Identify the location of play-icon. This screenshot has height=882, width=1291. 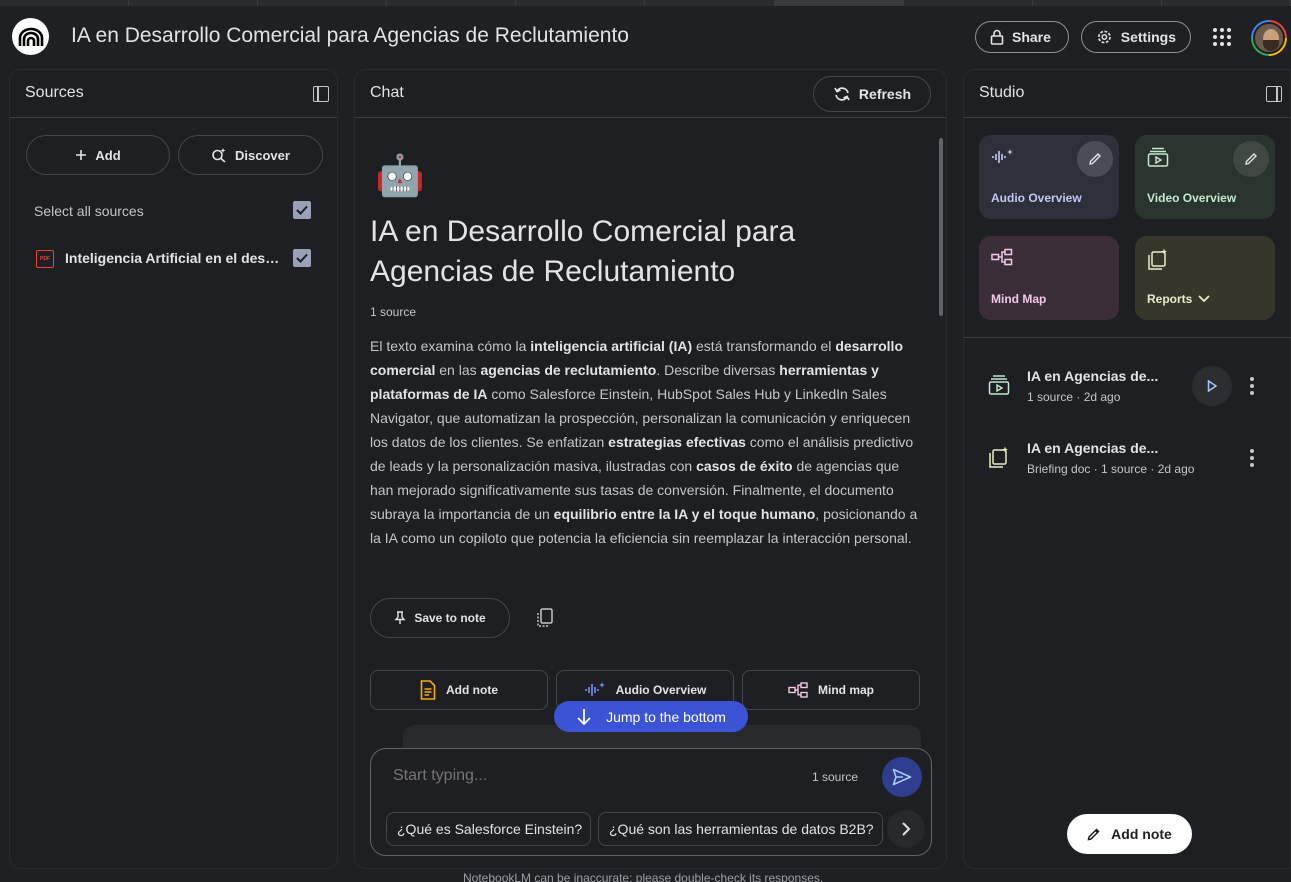
(1212, 386).